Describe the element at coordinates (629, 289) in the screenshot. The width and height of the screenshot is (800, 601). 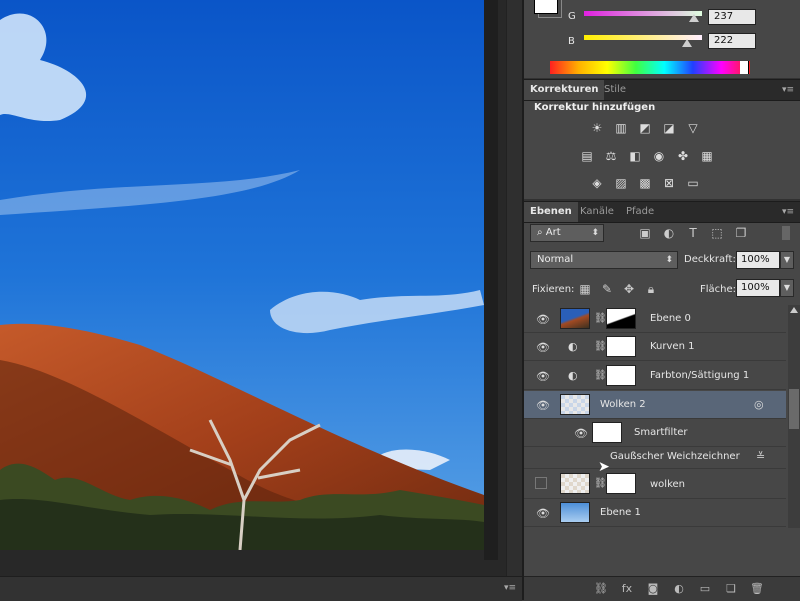
I see `lock-position-icon: ✥` at that location.